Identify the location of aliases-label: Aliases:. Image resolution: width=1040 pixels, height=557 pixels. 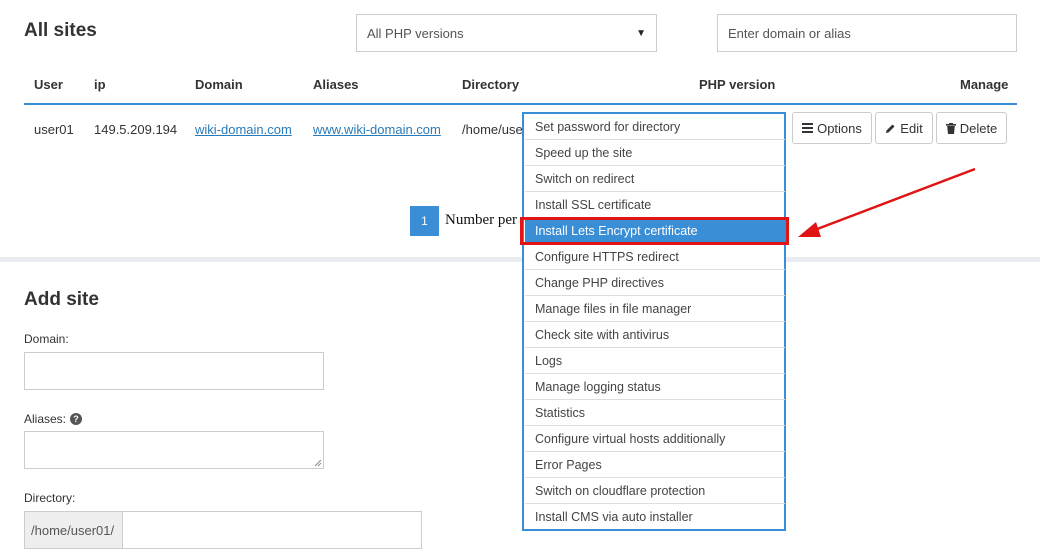
(45, 419).